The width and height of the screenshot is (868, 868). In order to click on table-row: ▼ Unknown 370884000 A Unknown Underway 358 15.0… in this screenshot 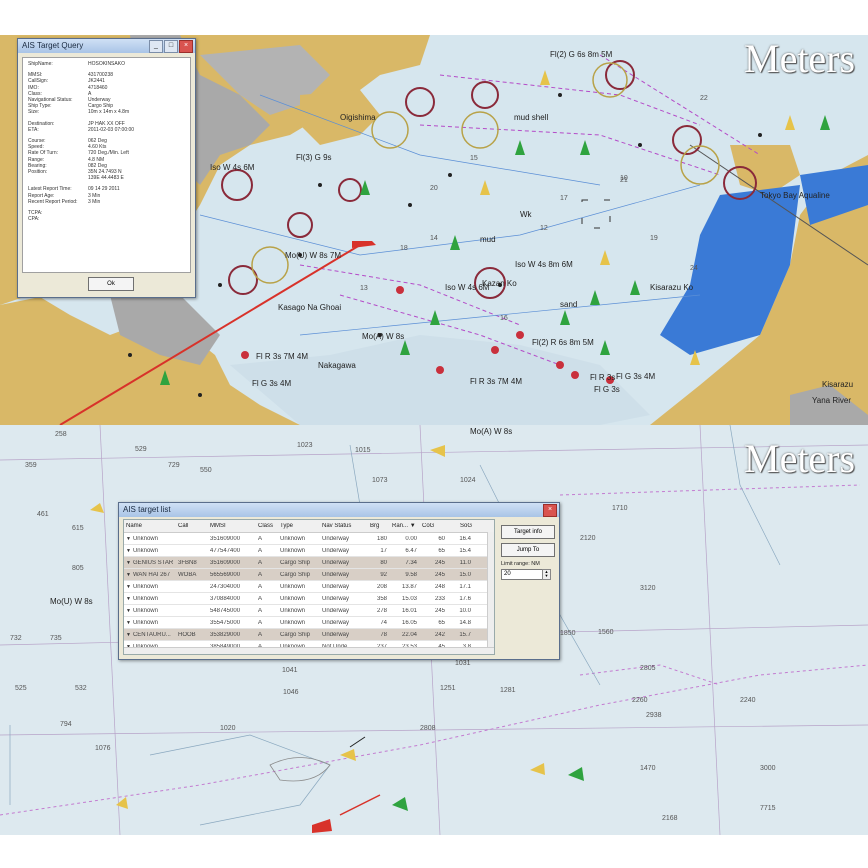, I will do `click(309, 599)`.